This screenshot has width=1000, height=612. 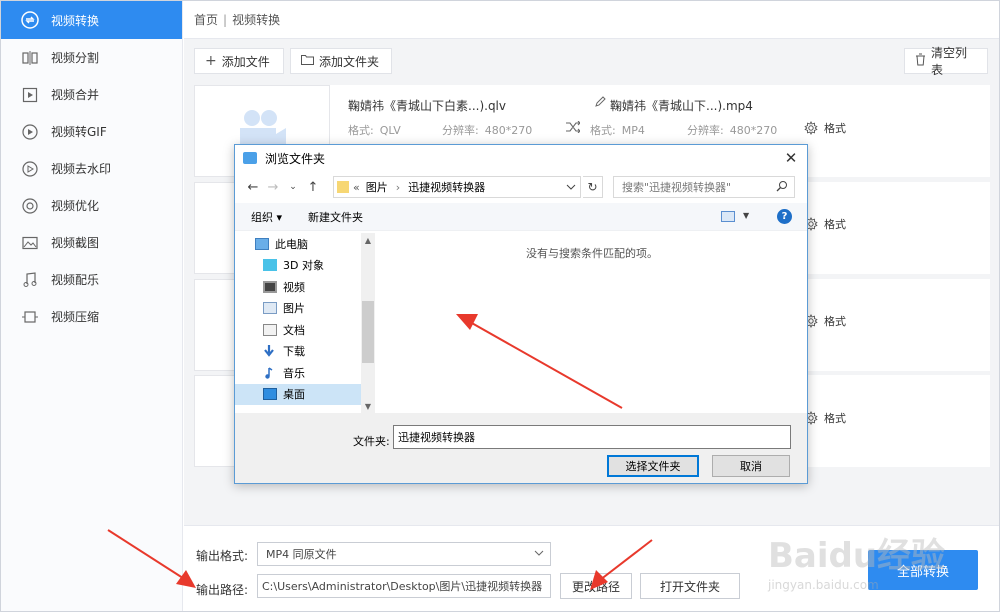 I want to click on folder-name-input: 迅捷视频转换器, so click(x=592, y=437).